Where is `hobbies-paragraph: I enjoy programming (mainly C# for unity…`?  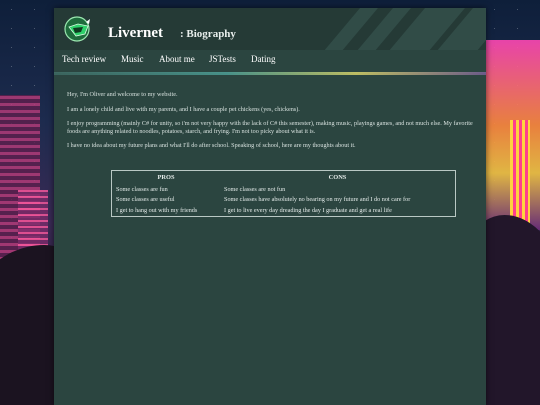 hobbies-paragraph: I enjoy programming (mainly C# for unity… is located at coordinates (270, 127).